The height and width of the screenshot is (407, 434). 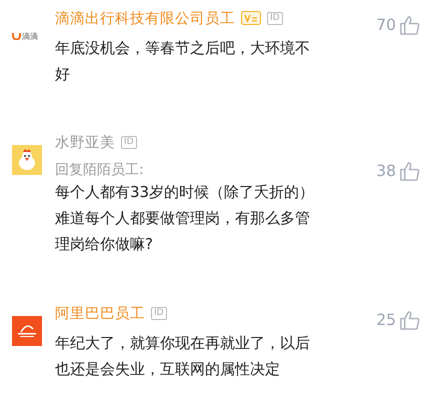 What do you see at coordinates (27, 331) in the screenshot?
I see `company-logo` at bounding box center [27, 331].